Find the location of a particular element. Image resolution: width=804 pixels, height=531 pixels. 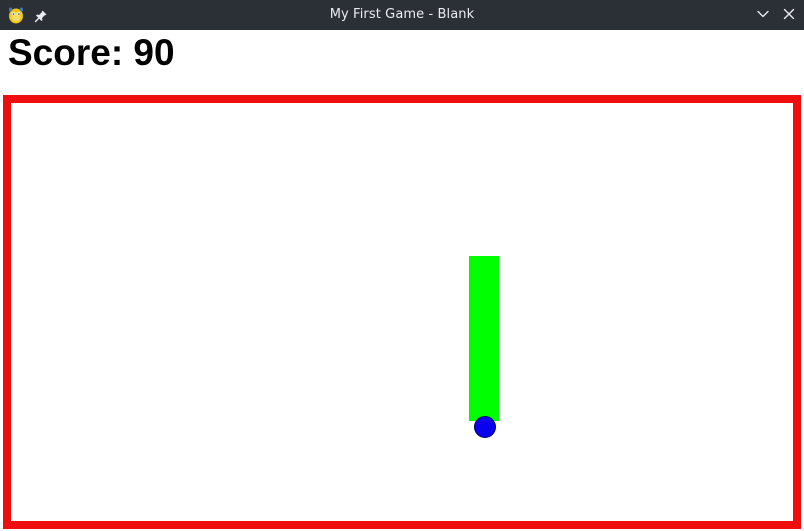

score-display: Score: 90 is located at coordinates (91, 52).